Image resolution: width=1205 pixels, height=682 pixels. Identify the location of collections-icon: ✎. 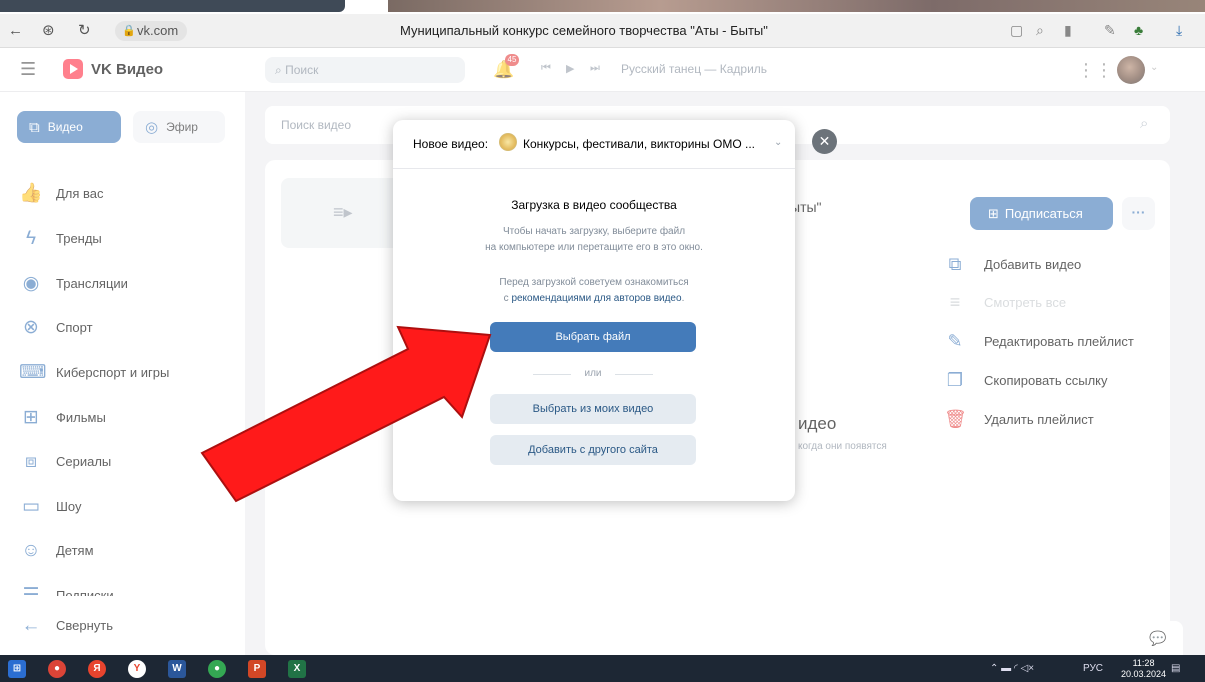
(1110, 30).